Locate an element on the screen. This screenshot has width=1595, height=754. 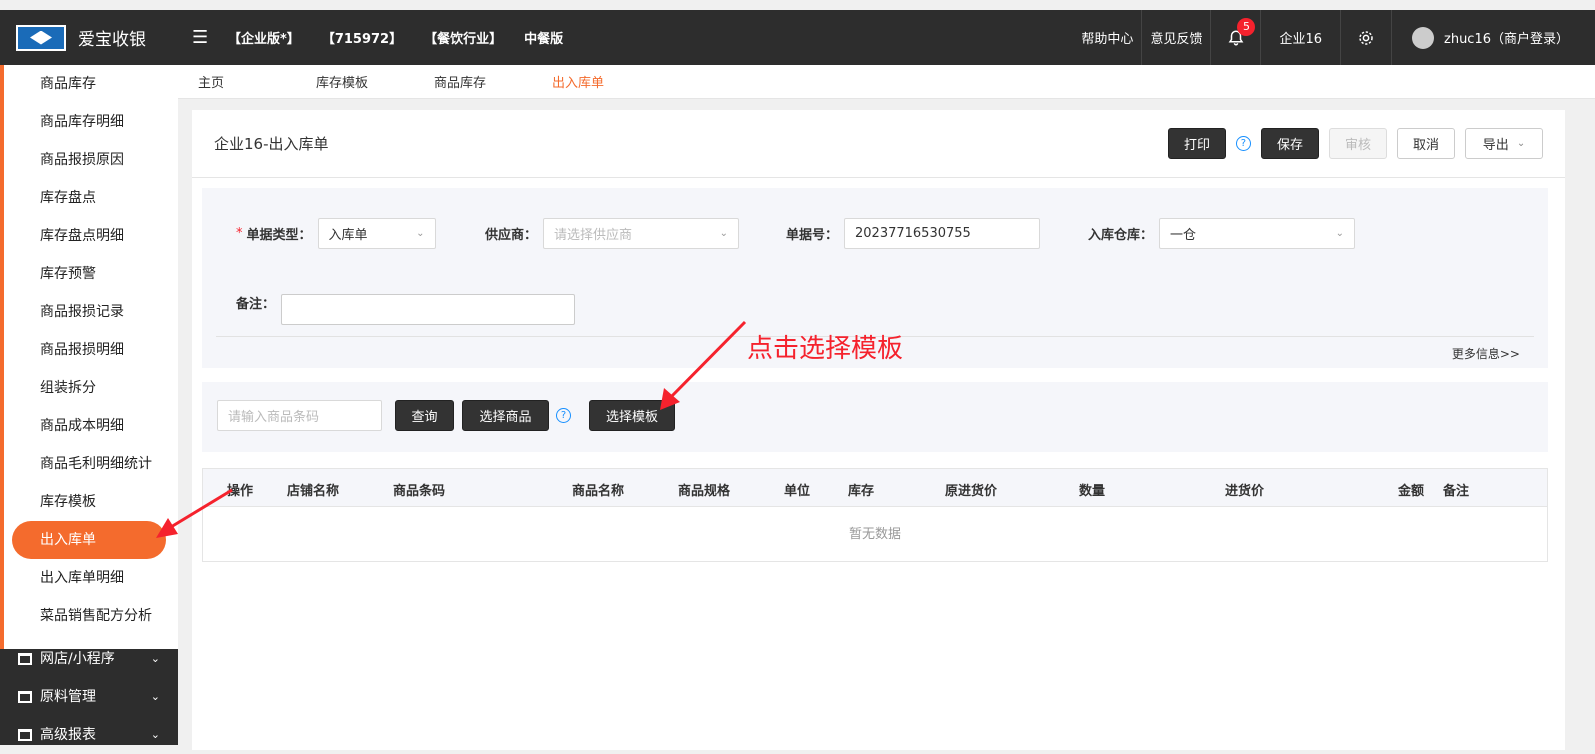
arrow-to-sidebar-item is located at coordinates (194, 513).